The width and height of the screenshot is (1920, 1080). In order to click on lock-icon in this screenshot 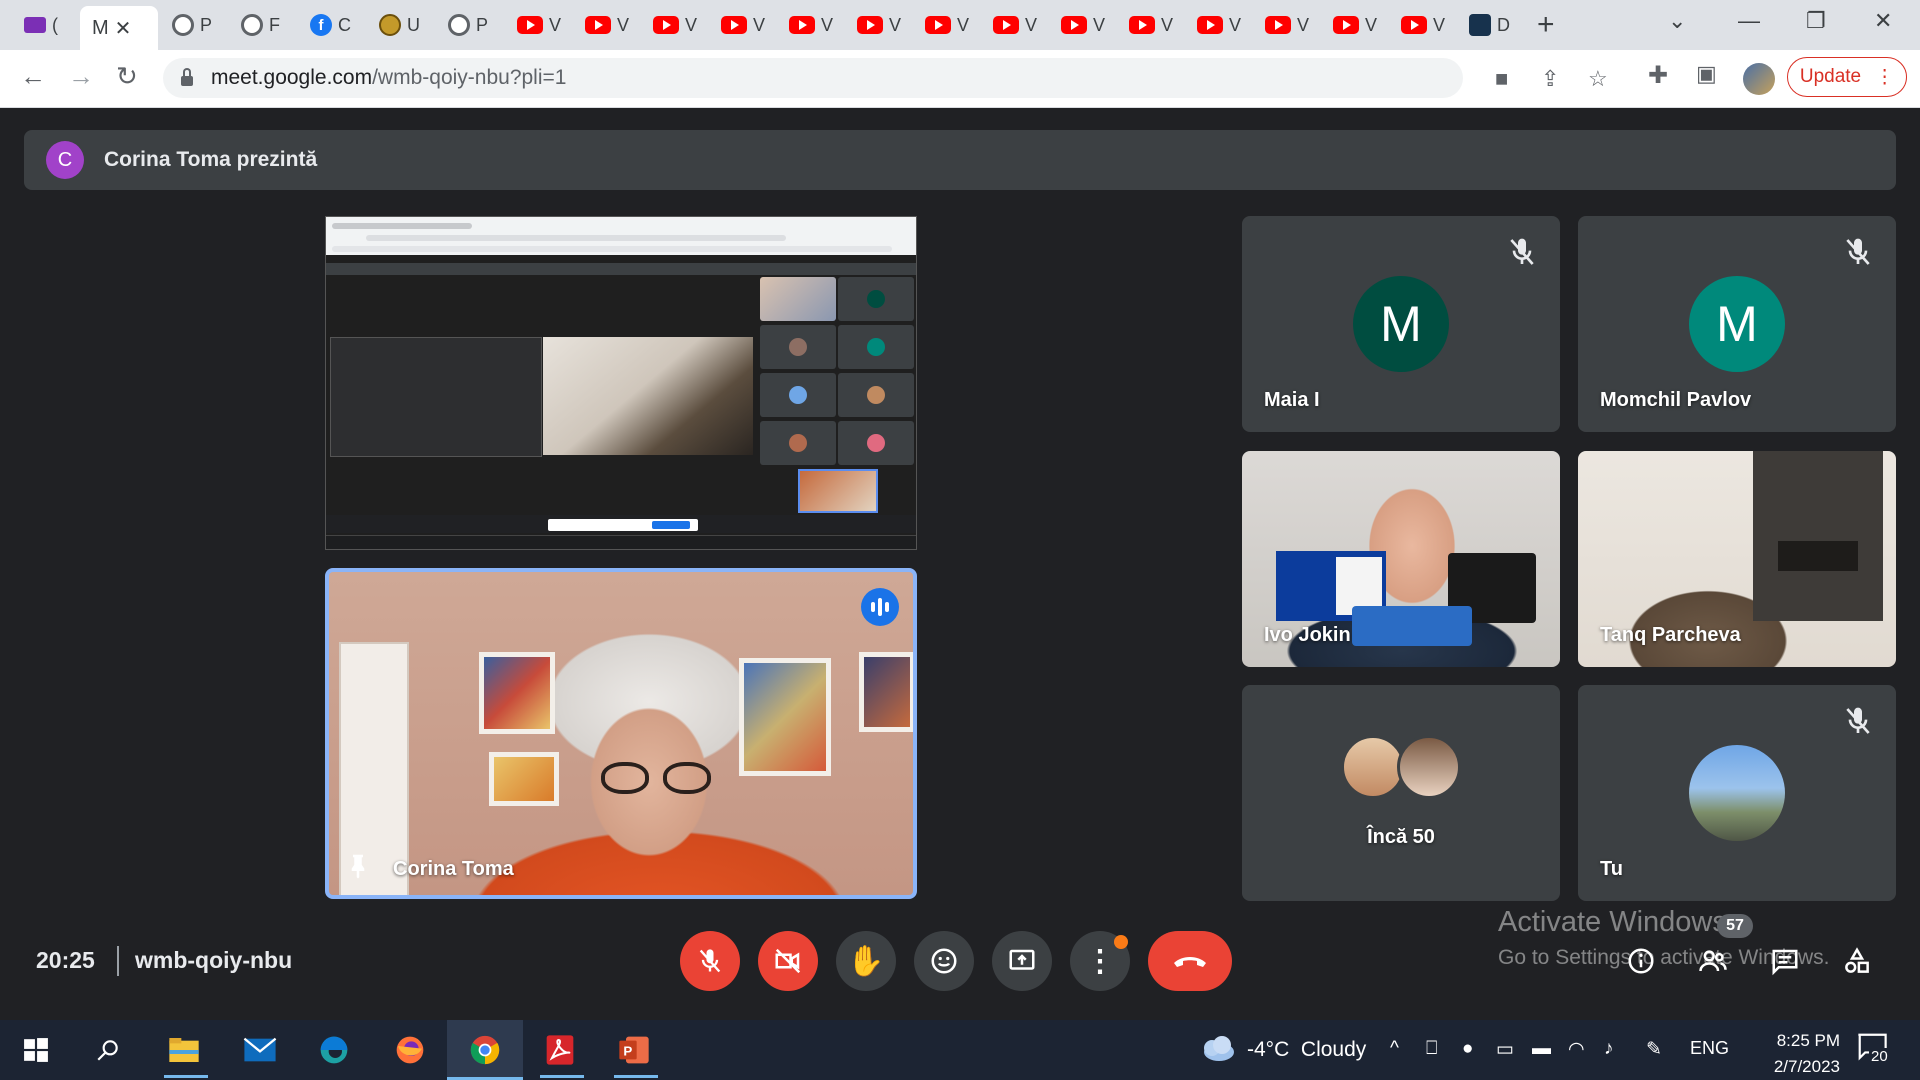, I will do `click(187, 77)`.